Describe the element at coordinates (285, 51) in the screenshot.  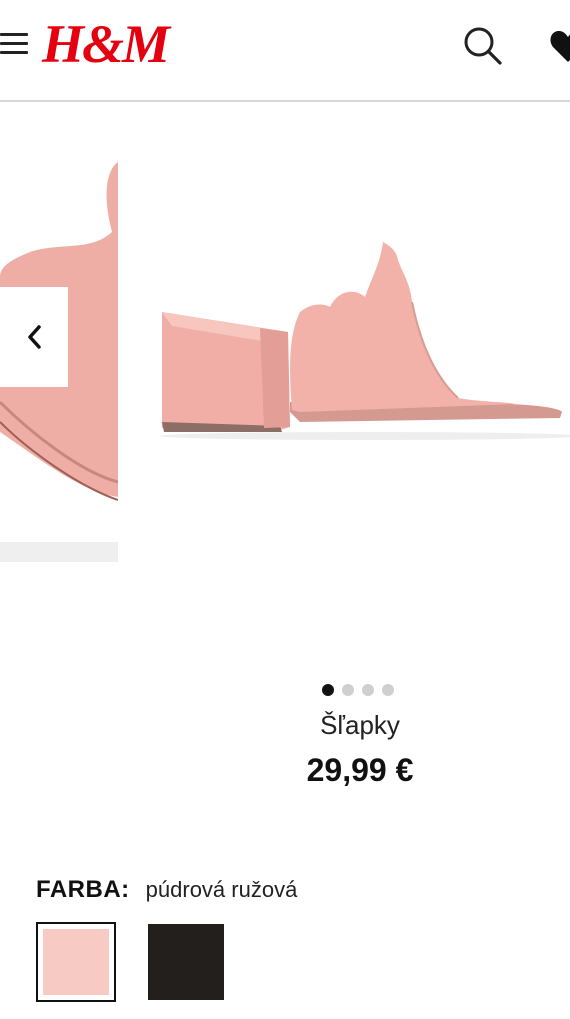
I see `header: H&M` at that location.